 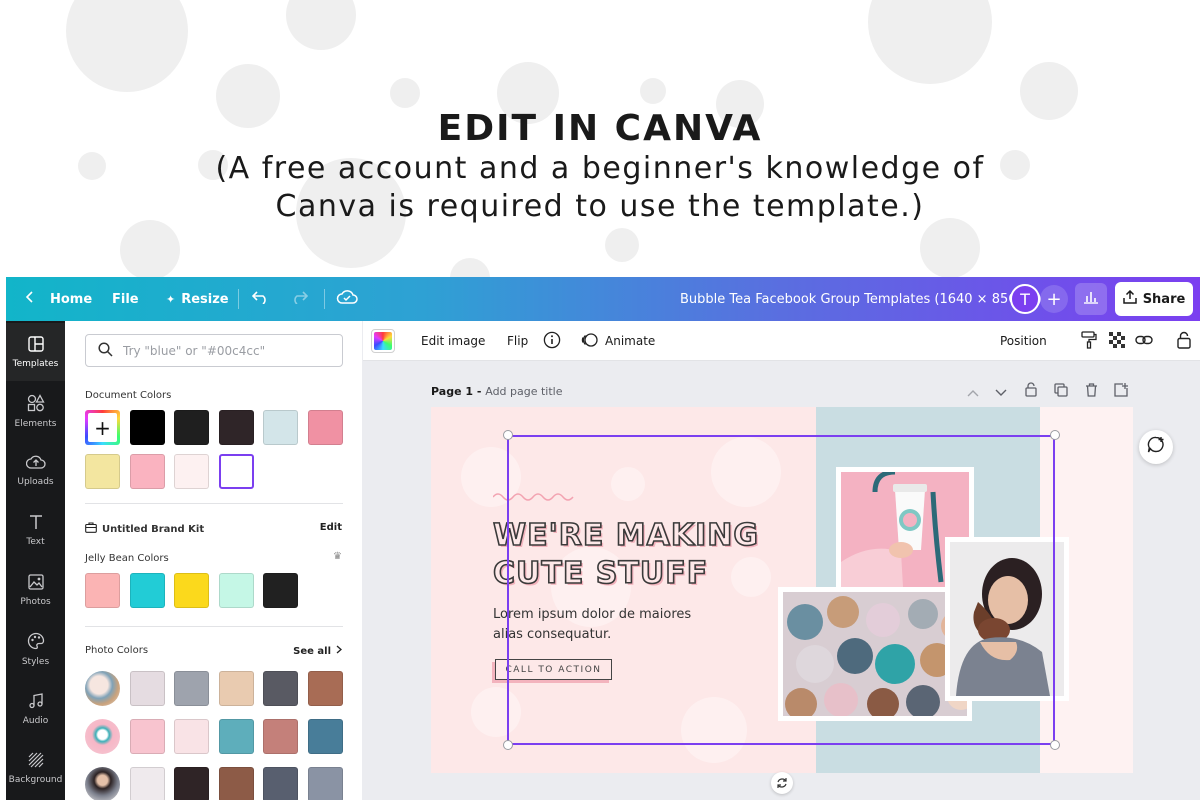 What do you see at coordinates (35, 530) in the screenshot?
I see `rail-item-text: Text` at bounding box center [35, 530].